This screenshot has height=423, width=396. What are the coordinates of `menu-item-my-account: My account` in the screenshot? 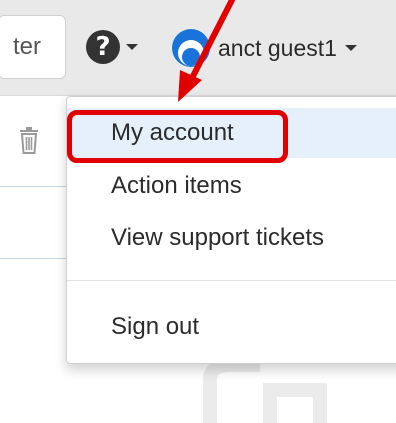 It's located at (231, 133).